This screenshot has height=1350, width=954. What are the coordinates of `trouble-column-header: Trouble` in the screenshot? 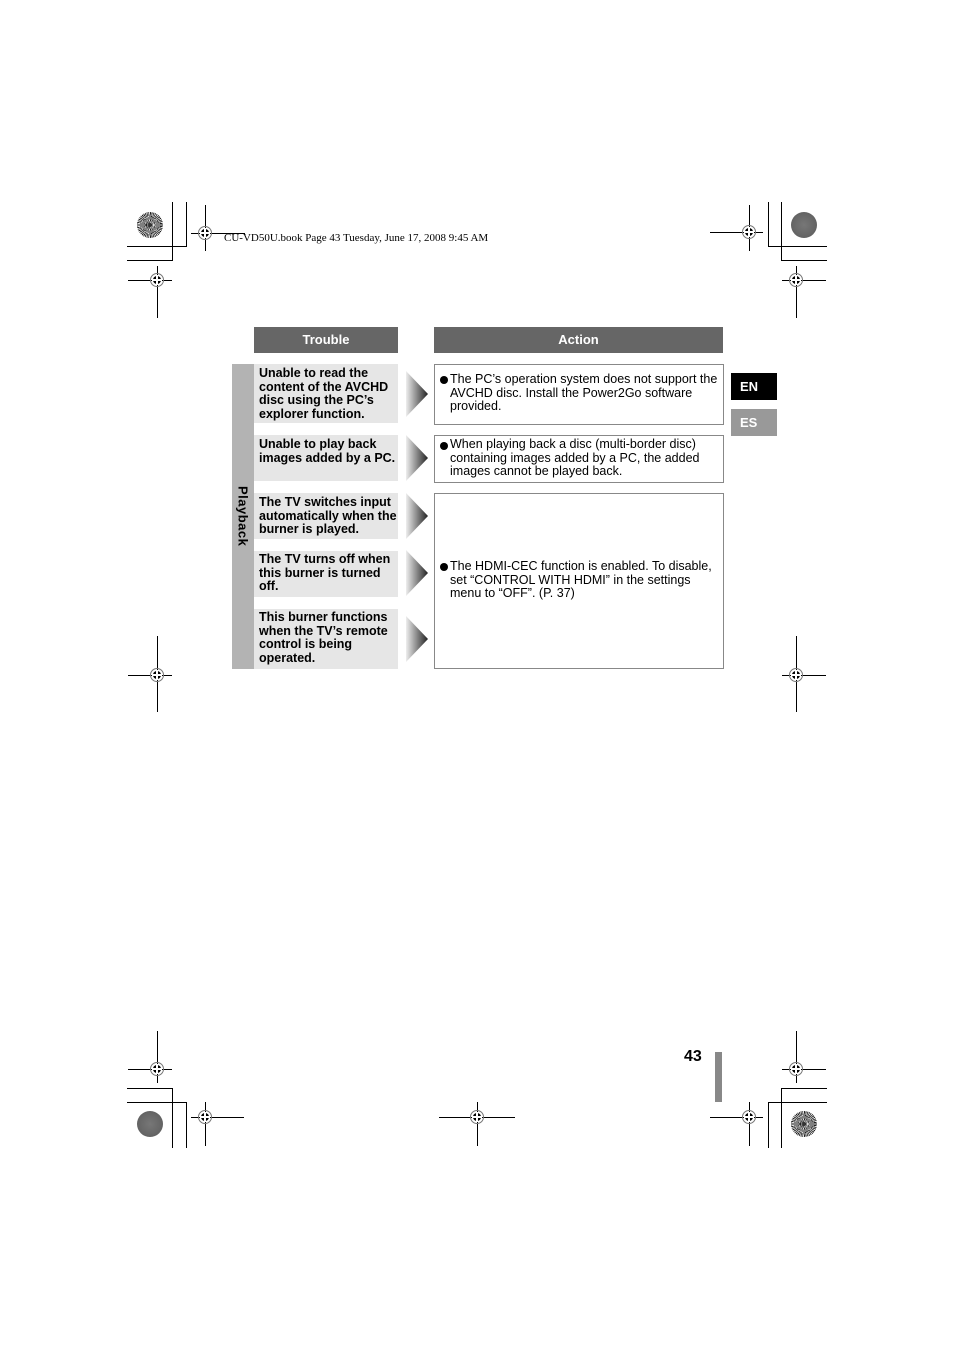 It's located at (326, 340).